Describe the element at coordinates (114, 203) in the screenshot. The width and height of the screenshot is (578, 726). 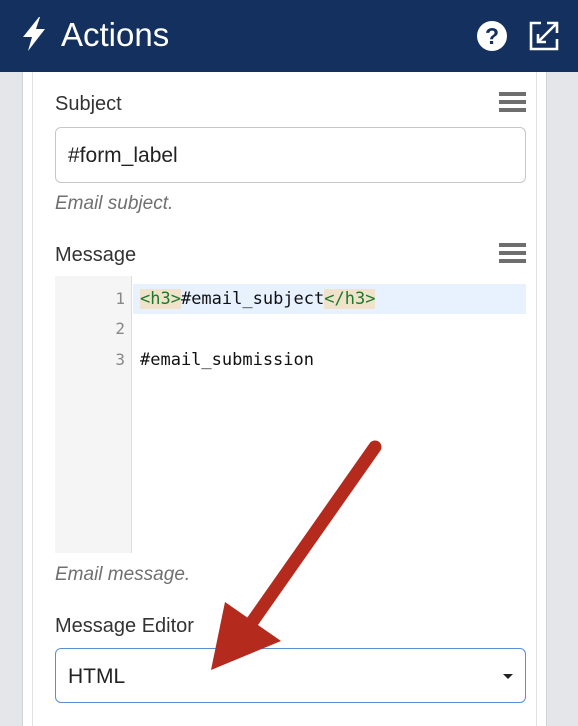
I see `subject-help-text: Email subject.` at that location.